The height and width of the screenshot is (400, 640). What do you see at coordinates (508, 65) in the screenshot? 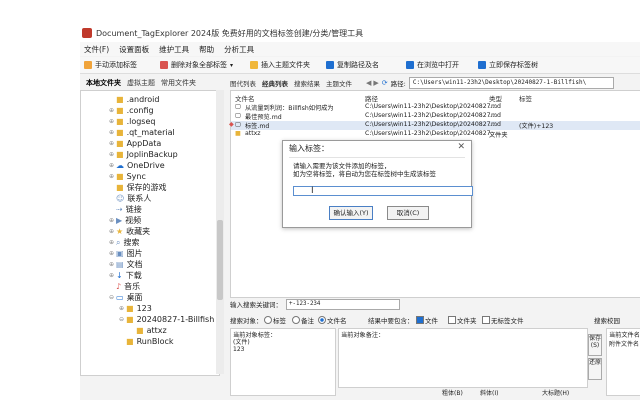
I see `save-tag-tree-button: 立即保存标签树` at bounding box center [508, 65].